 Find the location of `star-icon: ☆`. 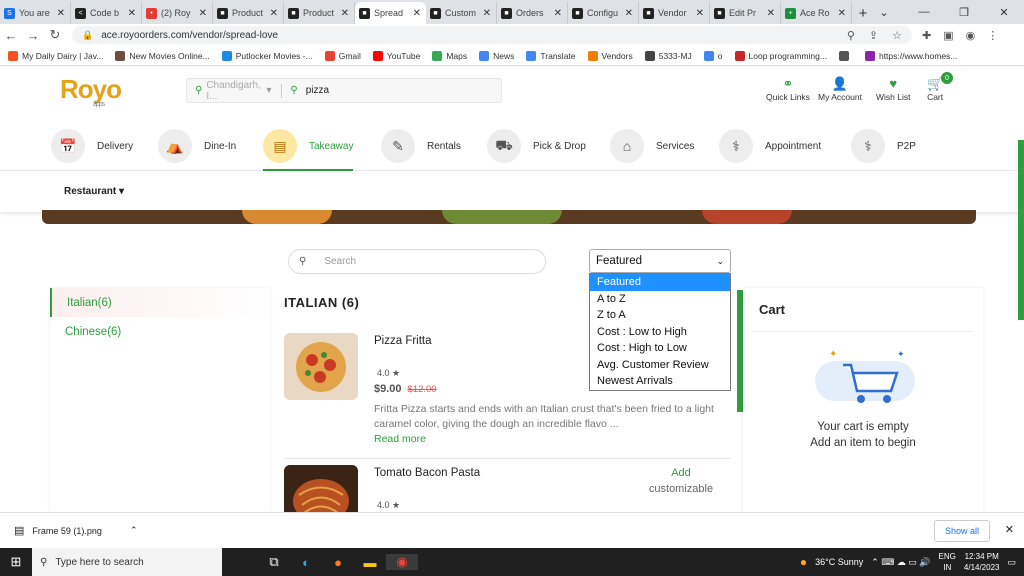

star-icon: ☆ is located at coordinates (897, 35).